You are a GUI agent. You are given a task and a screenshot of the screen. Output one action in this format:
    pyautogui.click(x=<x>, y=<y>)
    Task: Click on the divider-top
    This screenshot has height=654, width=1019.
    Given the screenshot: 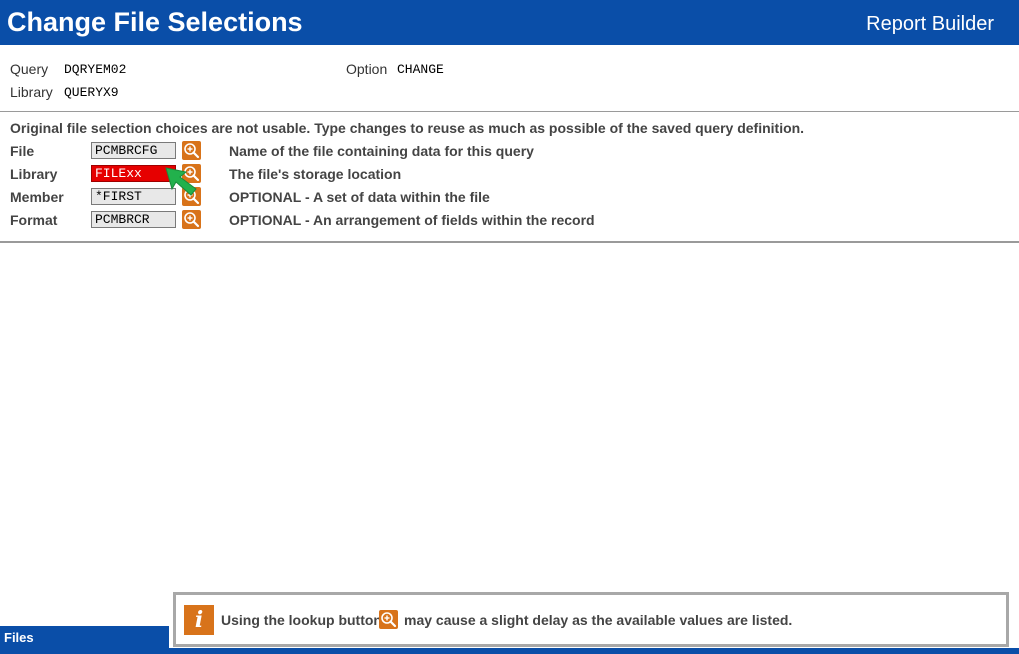 What is the action you would take?
    pyautogui.click(x=509, y=111)
    